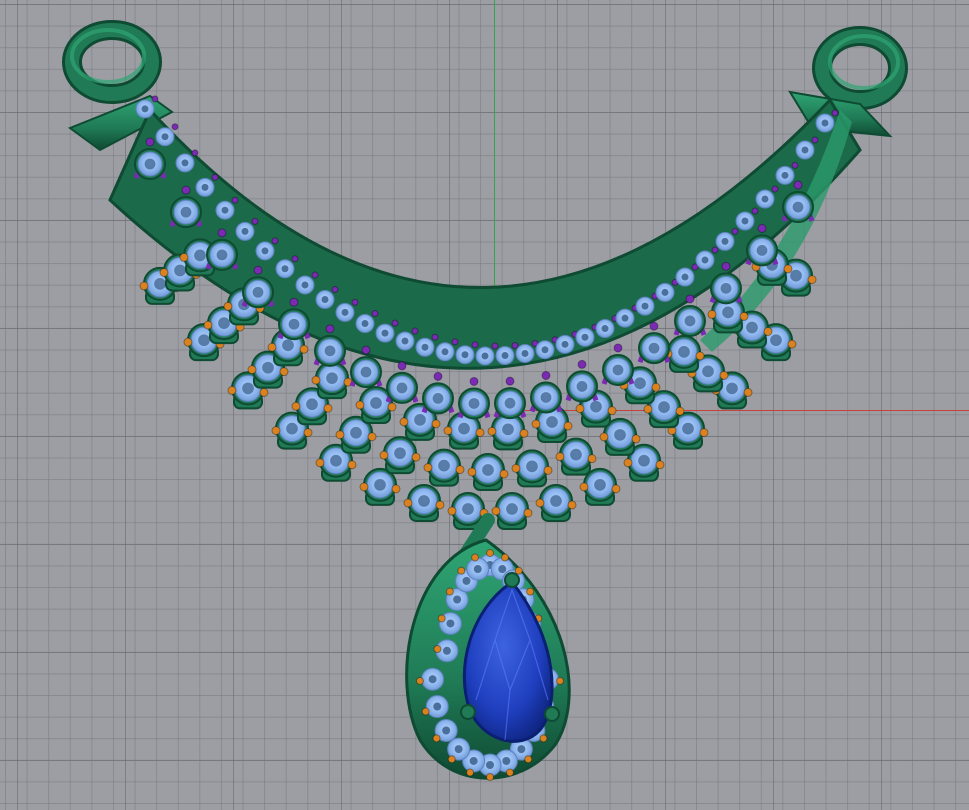  Describe the element at coordinates (488, 647) in the screenshot. I see `pendant` at that location.